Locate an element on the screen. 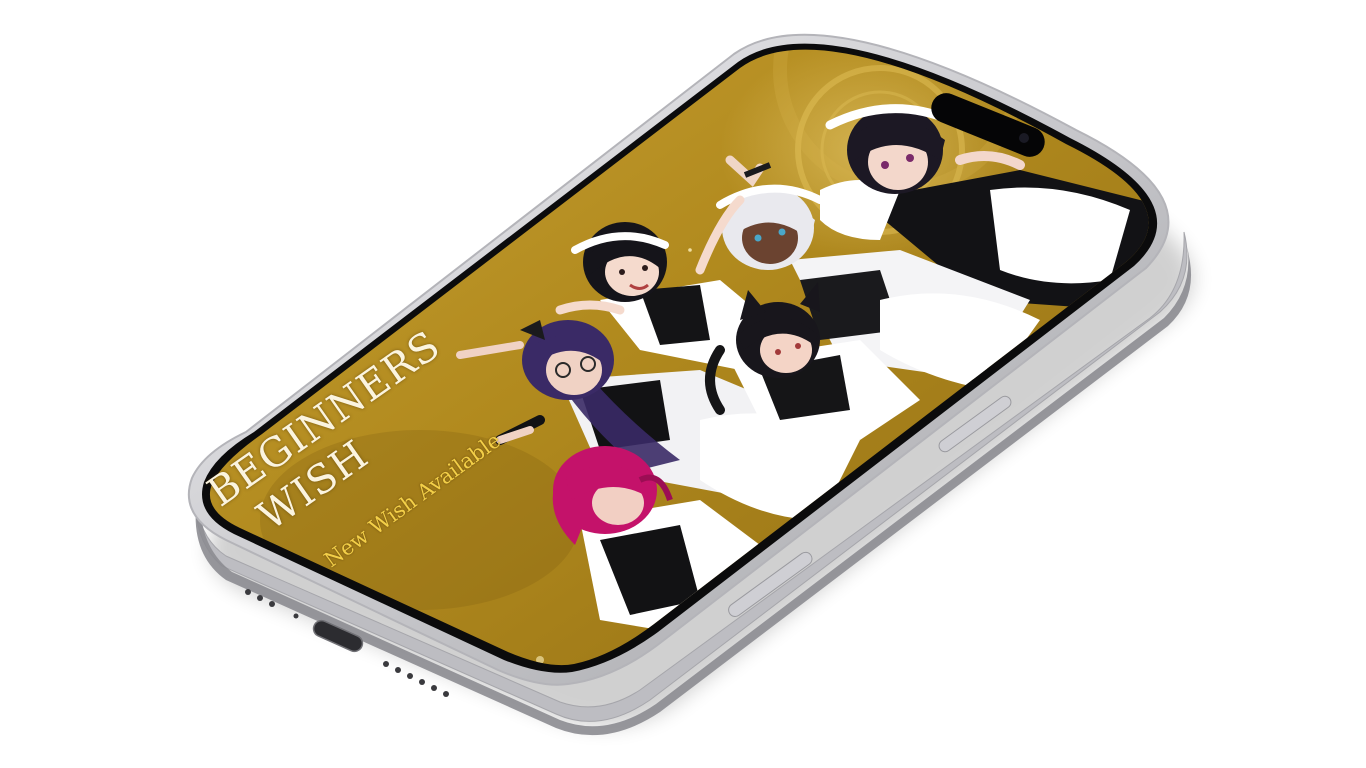 This screenshot has height=768, width=1366. front-camera-icon is located at coordinates (1024, 138).